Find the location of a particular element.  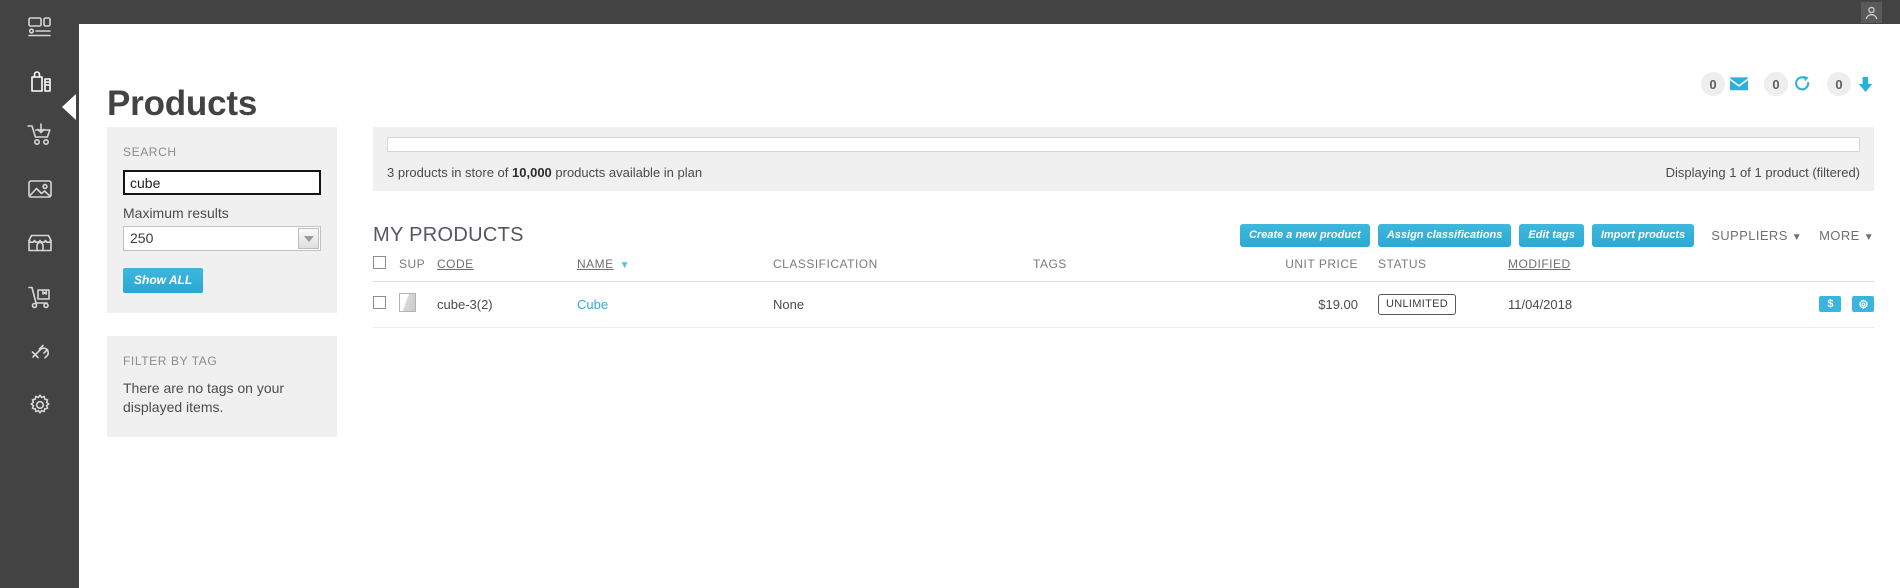

product-thumbnail-icon is located at coordinates (407, 302).